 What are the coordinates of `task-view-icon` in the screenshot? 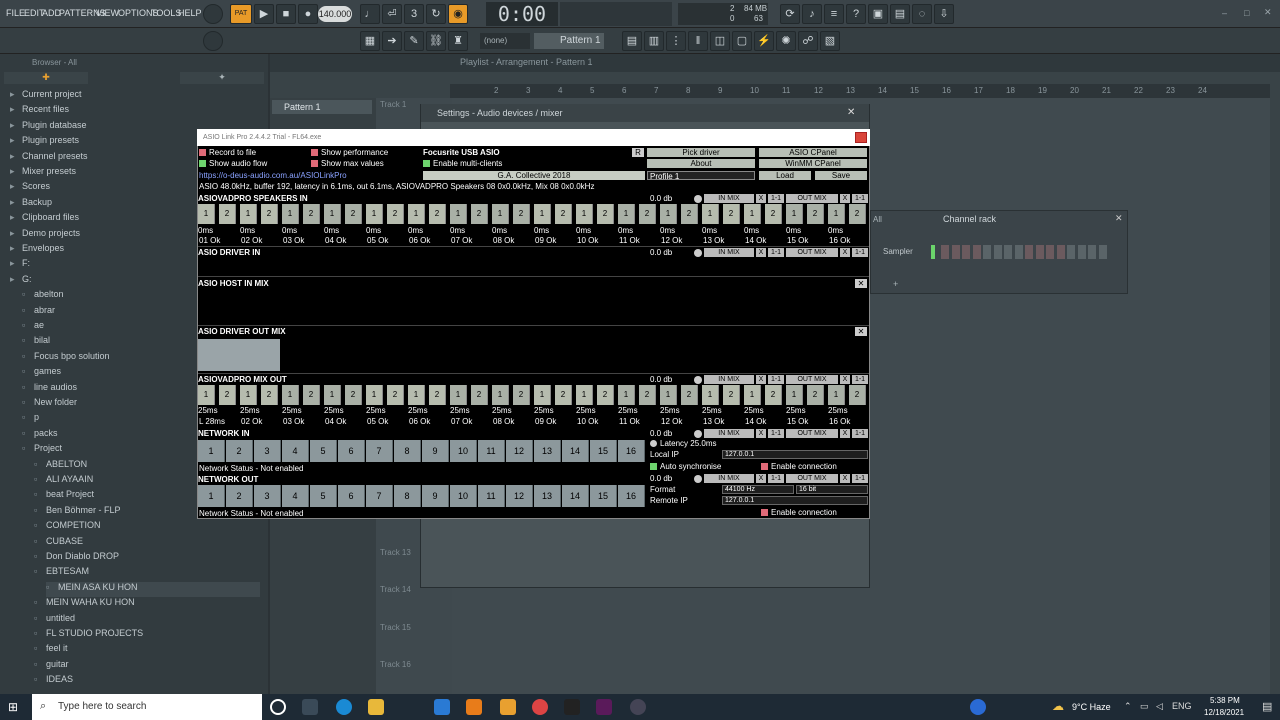 It's located at (278, 707).